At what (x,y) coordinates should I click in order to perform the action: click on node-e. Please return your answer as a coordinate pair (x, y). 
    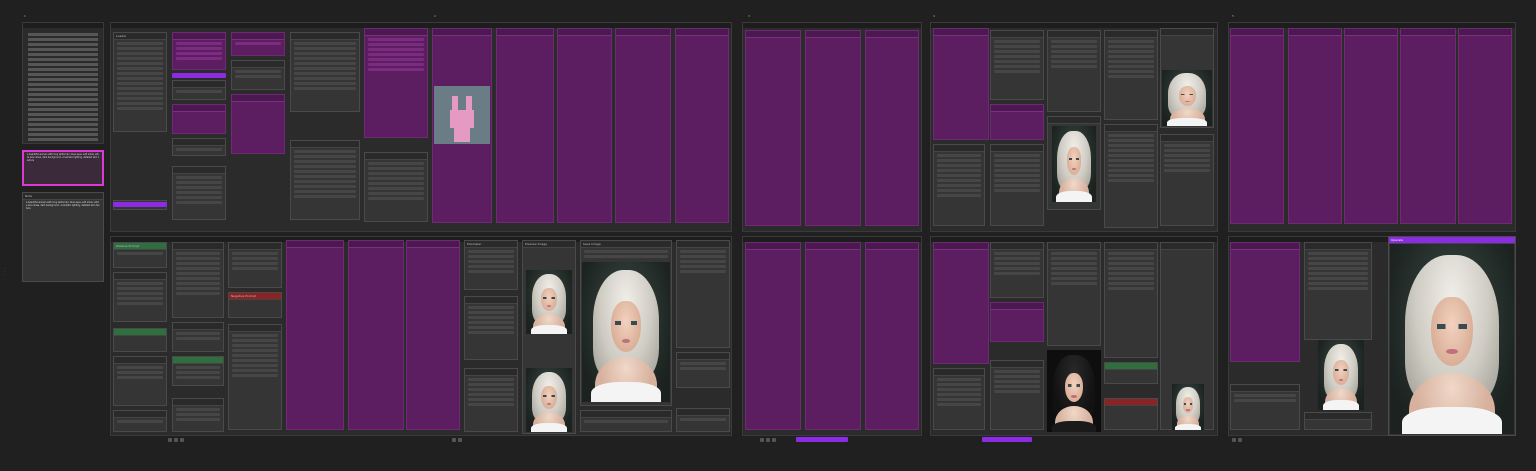
    Looking at the image, I should click on (325, 72).